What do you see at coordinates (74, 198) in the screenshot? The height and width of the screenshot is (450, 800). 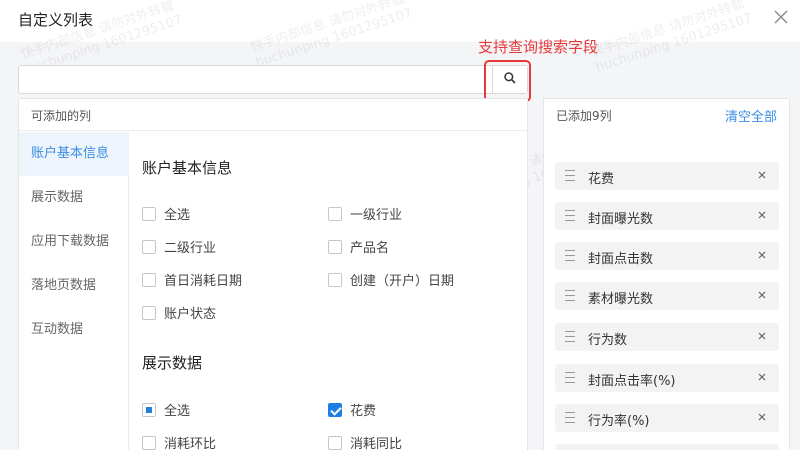 I see `category-item-display-data: 展示数据` at bounding box center [74, 198].